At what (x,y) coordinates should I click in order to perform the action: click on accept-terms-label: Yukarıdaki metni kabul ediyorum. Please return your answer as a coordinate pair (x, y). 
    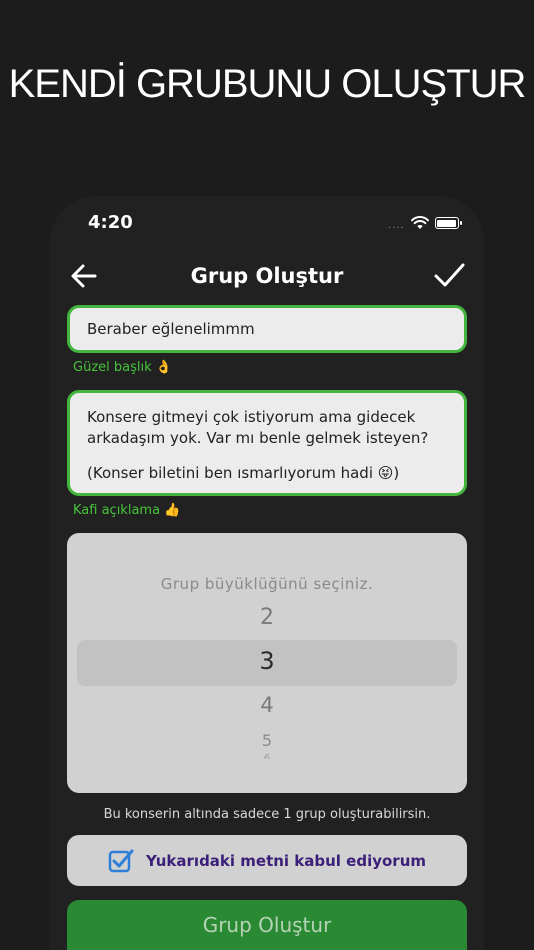
    Looking at the image, I should click on (286, 860).